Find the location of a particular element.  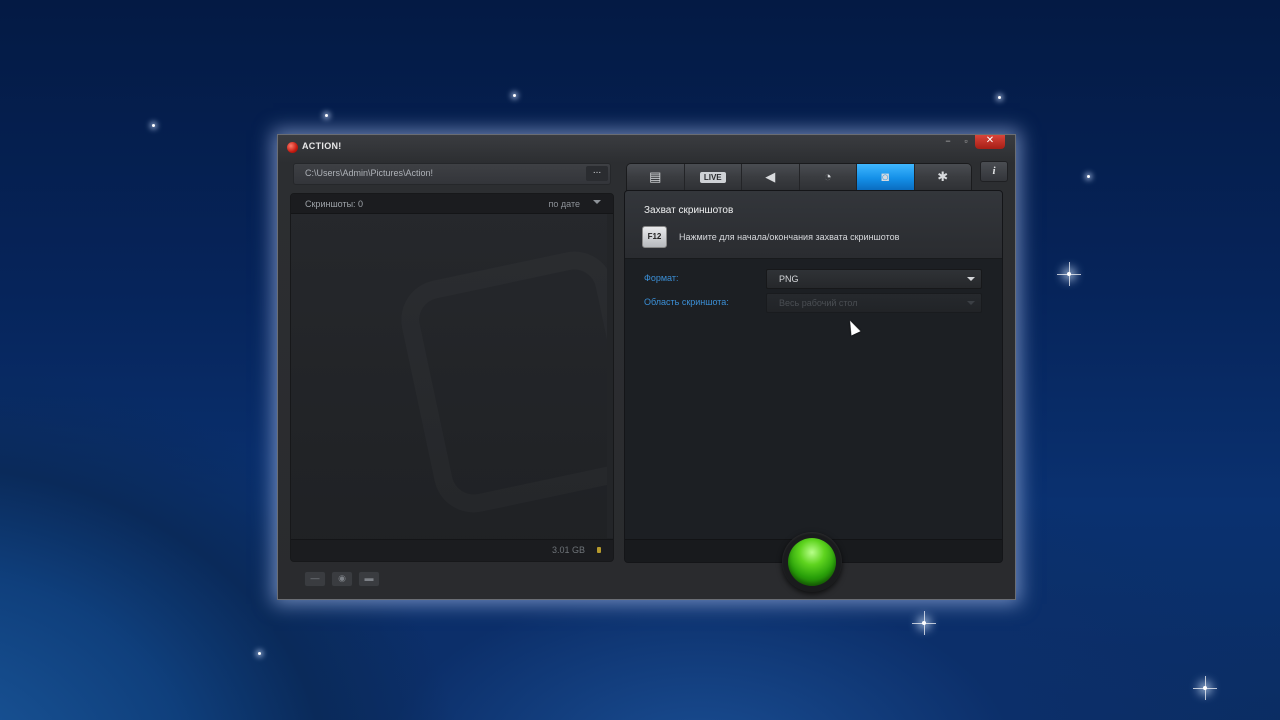

area-value: Весь рабочий стол is located at coordinates (818, 303).